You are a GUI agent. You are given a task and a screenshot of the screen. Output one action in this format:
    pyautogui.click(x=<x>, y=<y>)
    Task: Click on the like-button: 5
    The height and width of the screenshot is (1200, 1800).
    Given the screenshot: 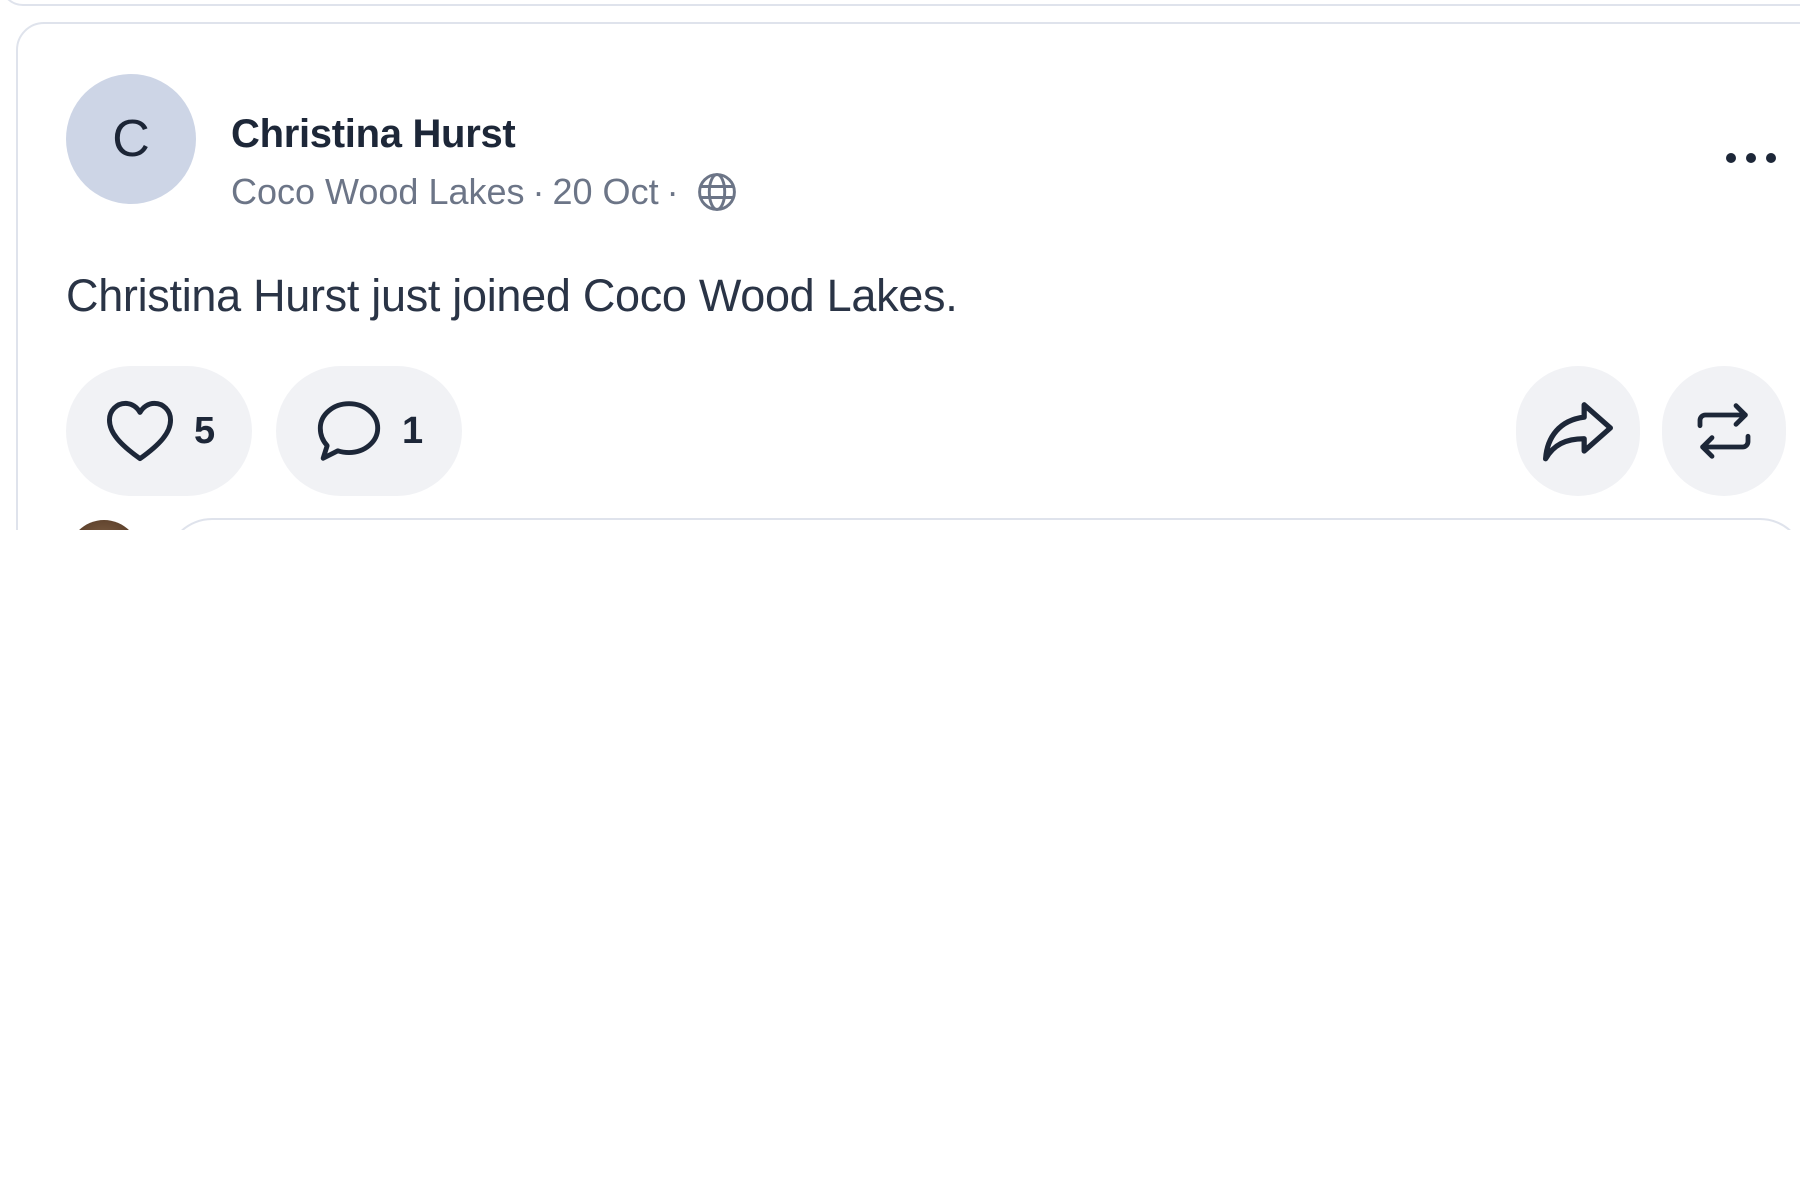 What is the action you would take?
    pyautogui.click(x=159, y=431)
    